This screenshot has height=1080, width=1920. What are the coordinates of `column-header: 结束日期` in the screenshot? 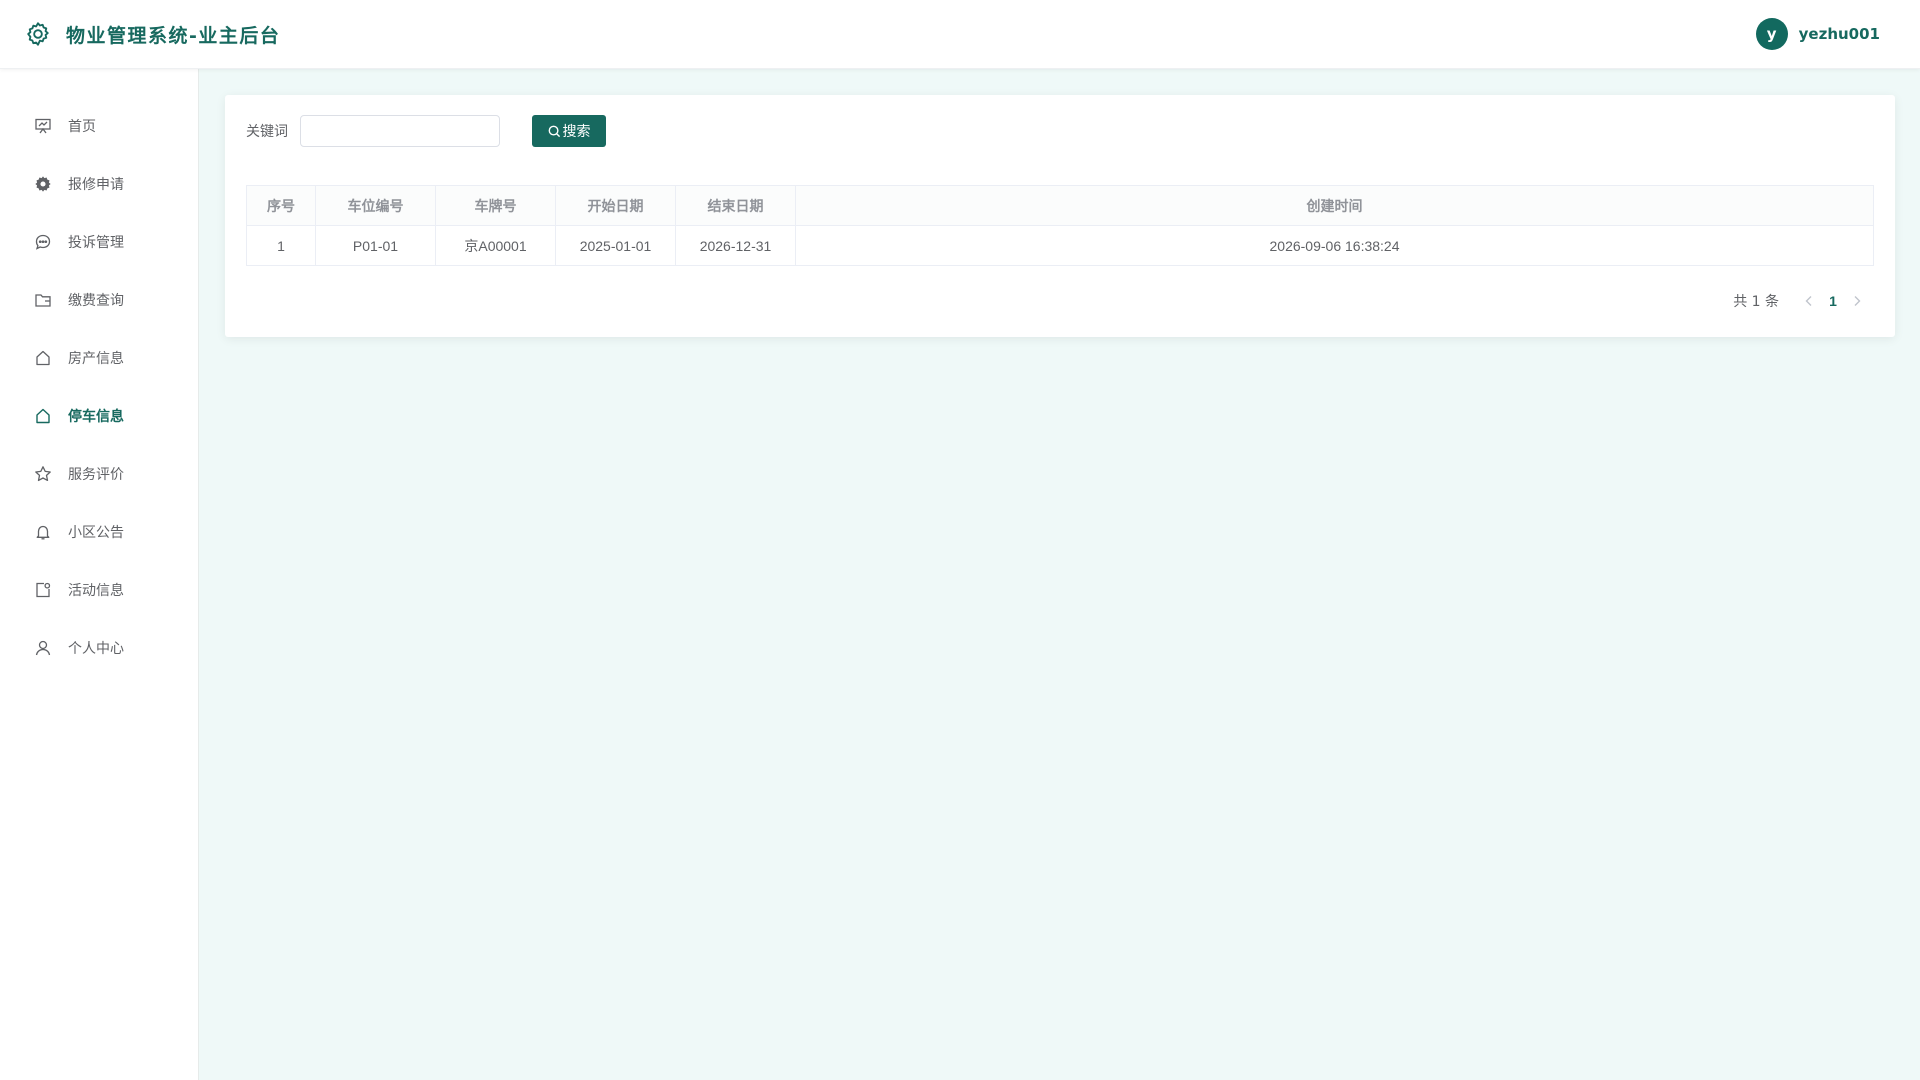 It's located at (735, 205).